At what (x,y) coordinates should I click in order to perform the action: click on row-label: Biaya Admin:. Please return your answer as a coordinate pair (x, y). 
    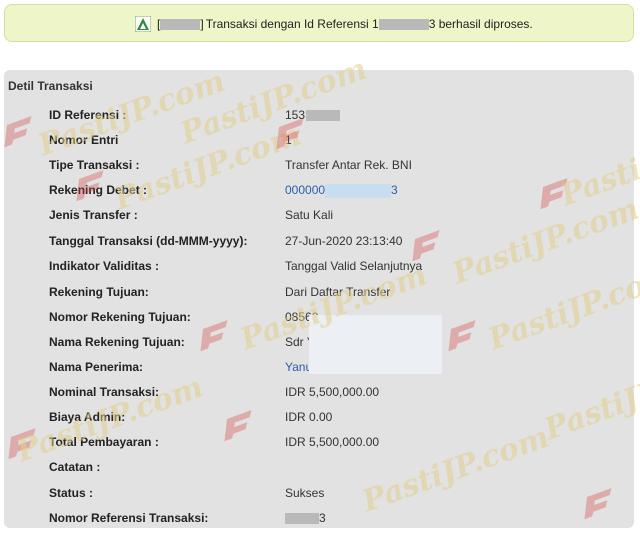
    Looking at the image, I should click on (87, 417).